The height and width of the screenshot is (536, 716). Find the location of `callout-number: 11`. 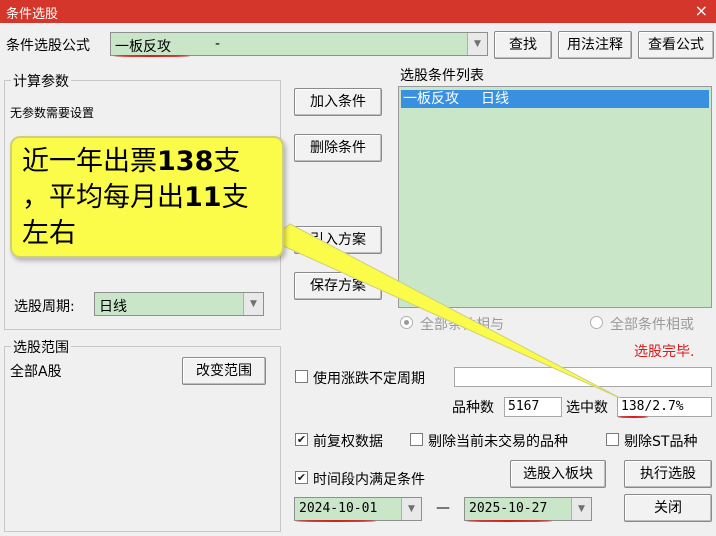

callout-number: 11 is located at coordinates (203, 197).